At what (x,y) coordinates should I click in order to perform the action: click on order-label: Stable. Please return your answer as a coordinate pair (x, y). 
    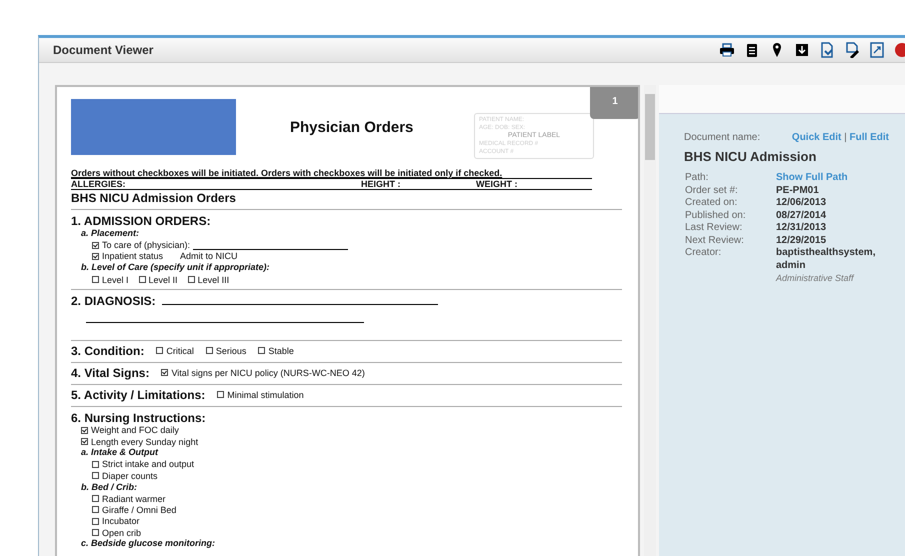
    Looking at the image, I should click on (281, 351).